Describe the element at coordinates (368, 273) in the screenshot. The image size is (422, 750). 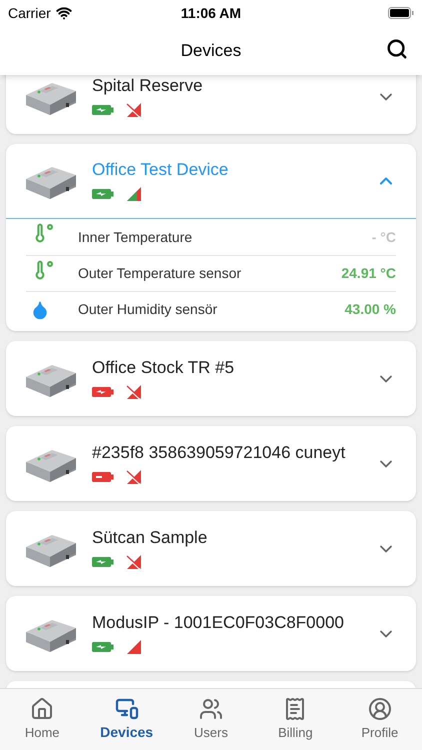
I see `sensor-value: 24.91 °C` at that location.